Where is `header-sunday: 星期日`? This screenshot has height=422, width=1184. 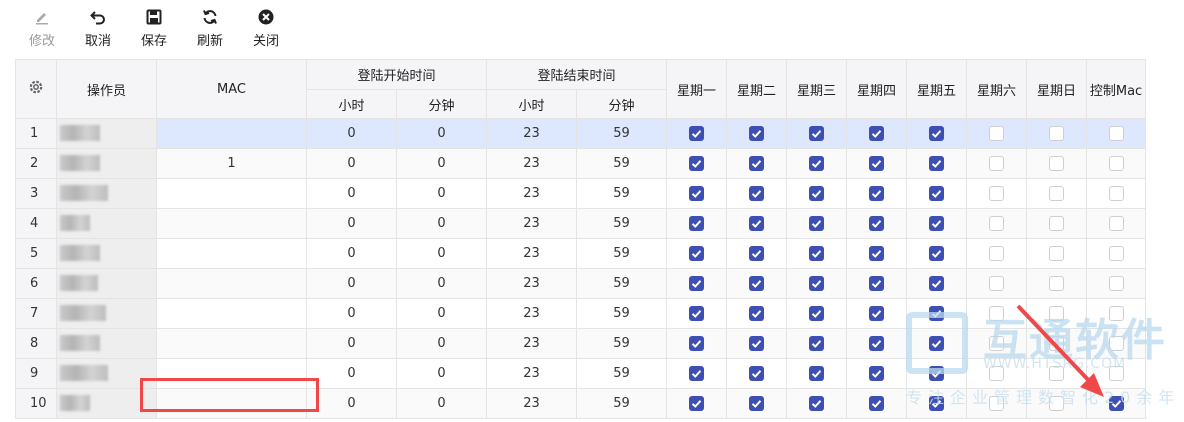
header-sunday: 星期日 is located at coordinates (1057, 89).